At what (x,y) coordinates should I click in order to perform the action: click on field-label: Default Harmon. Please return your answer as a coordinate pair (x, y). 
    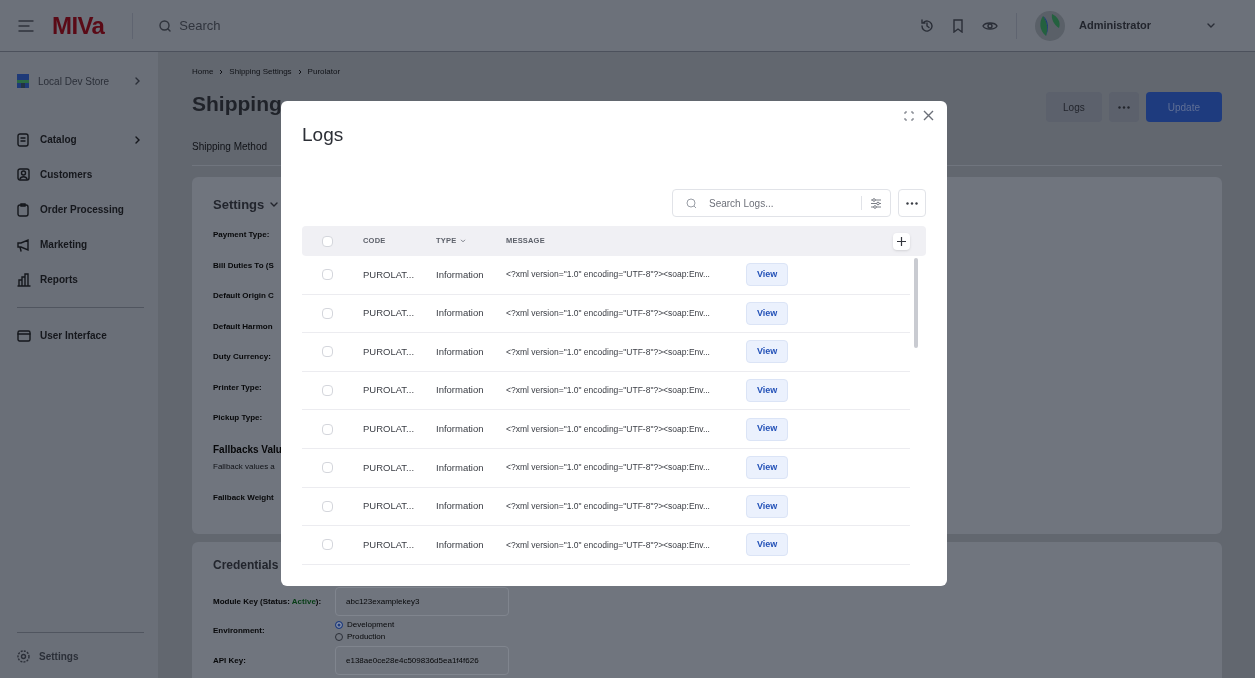
    Looking at the image, I should click on (243, 326).